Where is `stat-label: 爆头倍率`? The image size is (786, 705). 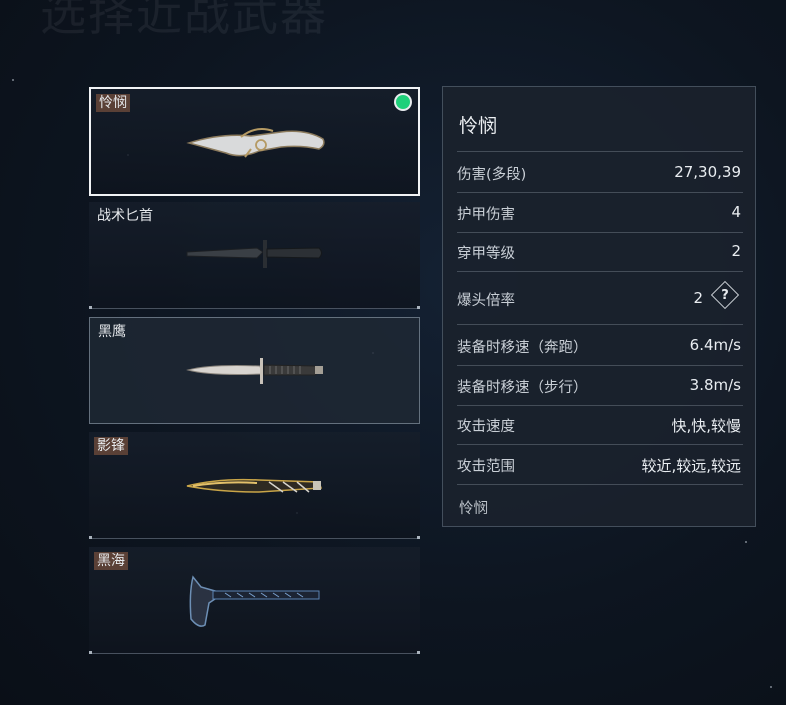
stat-label: 爆头倍率 is located at coordinates (486, 301).